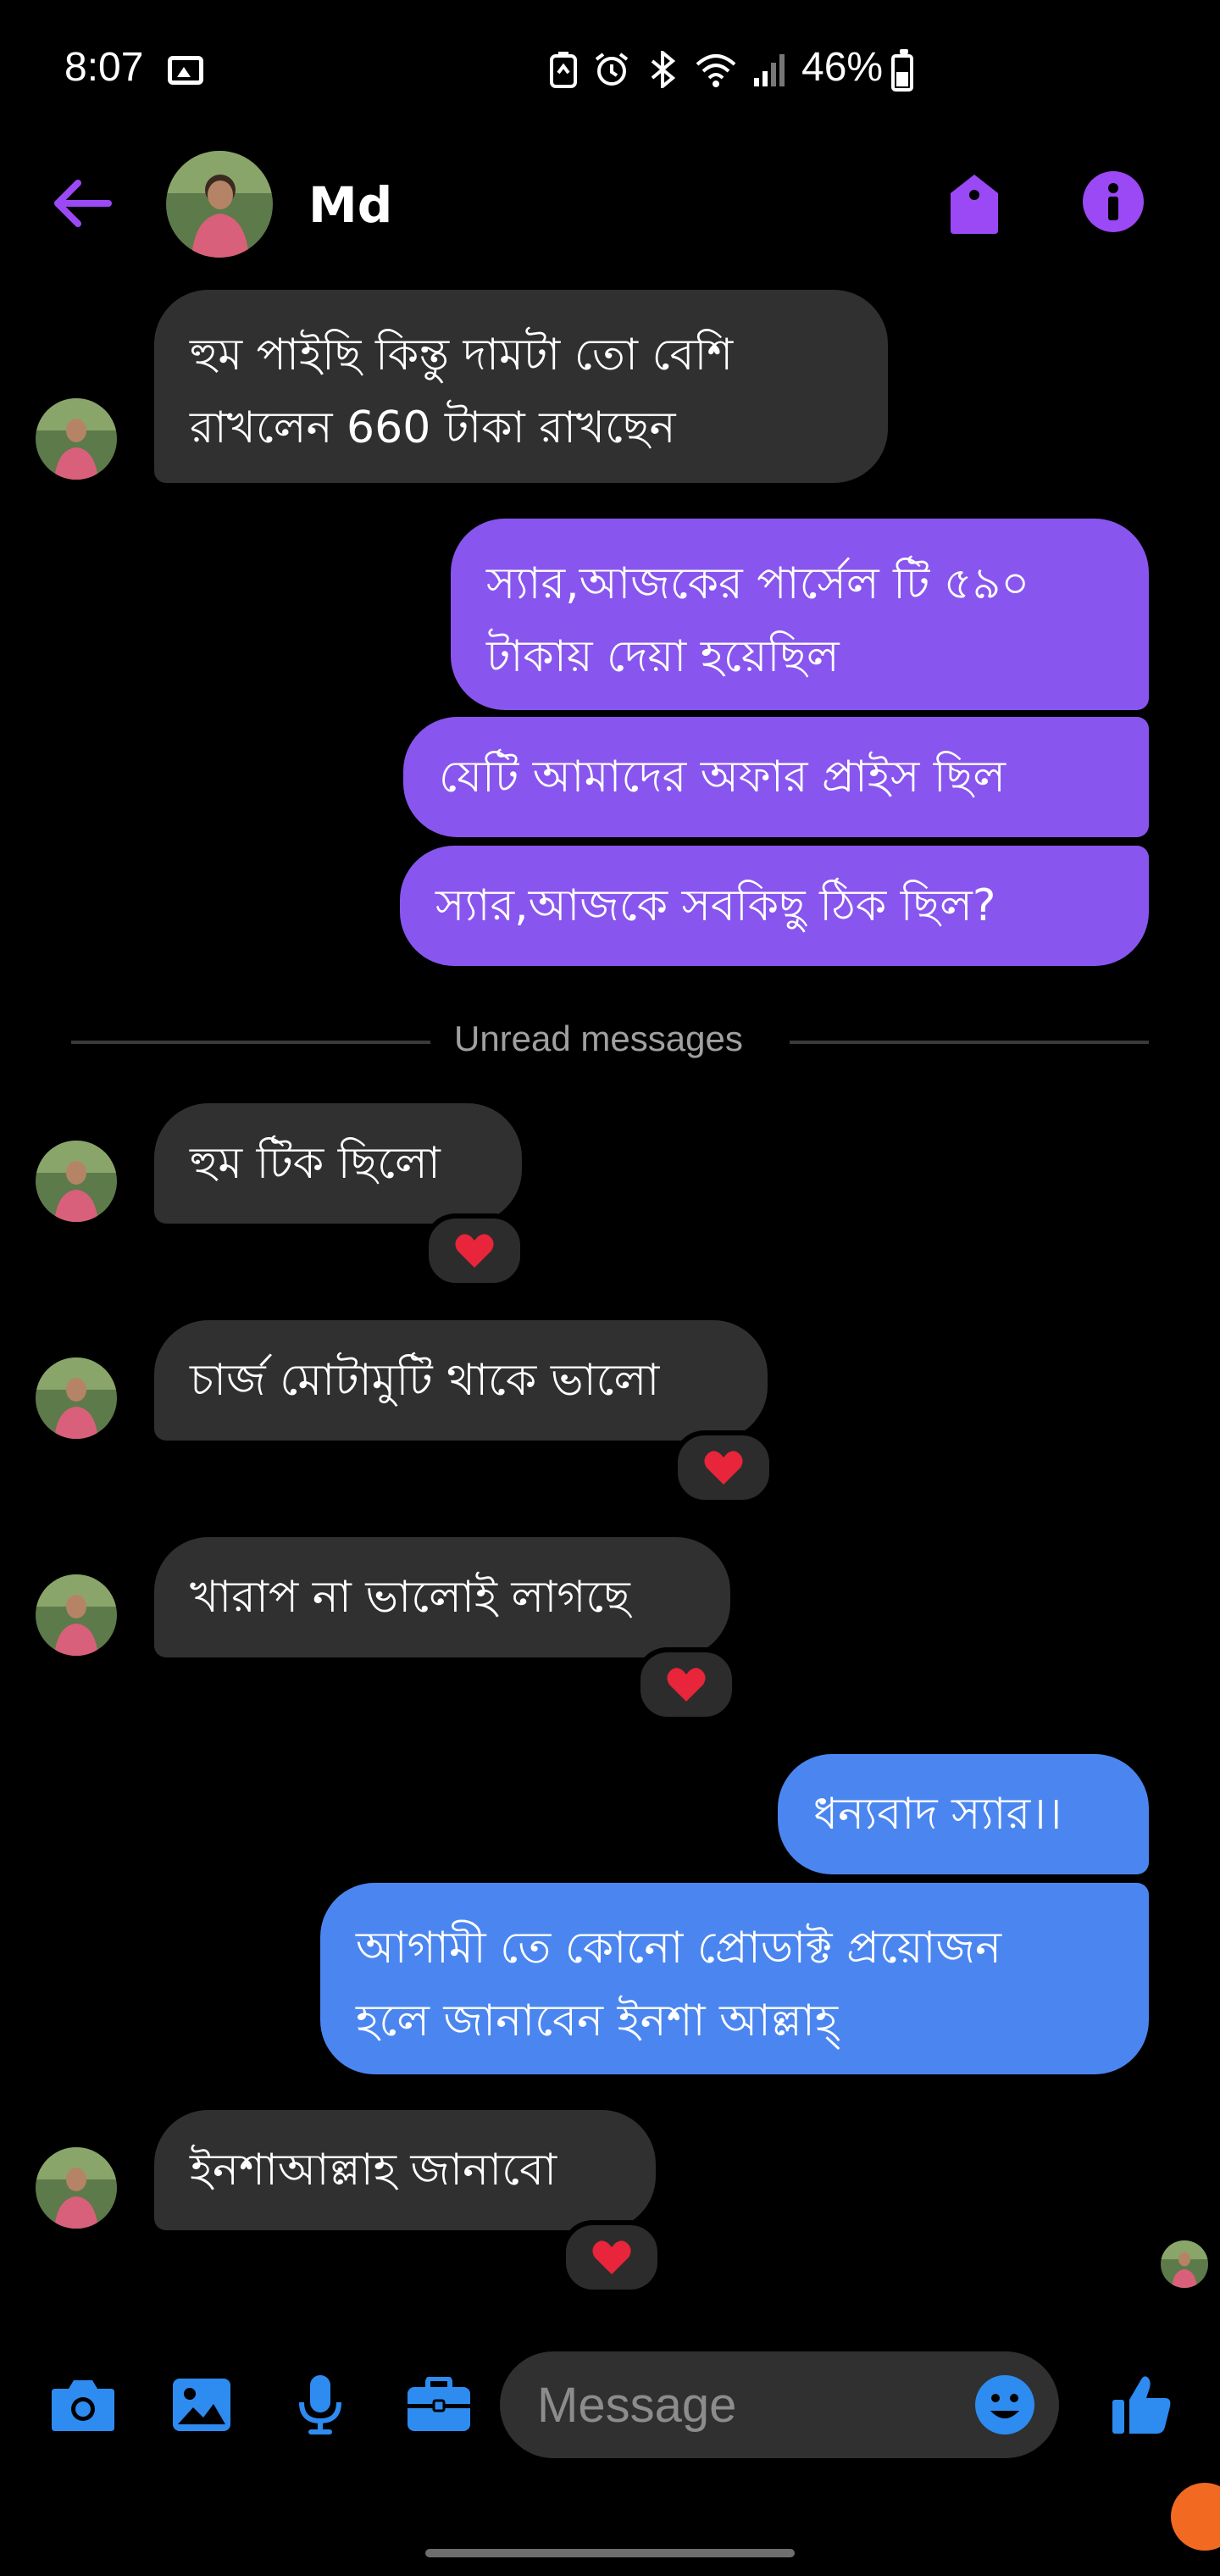 This screenshot has height=2576, width=1220. I want to click on read-receipt-avatar, so click(1184, 2264).